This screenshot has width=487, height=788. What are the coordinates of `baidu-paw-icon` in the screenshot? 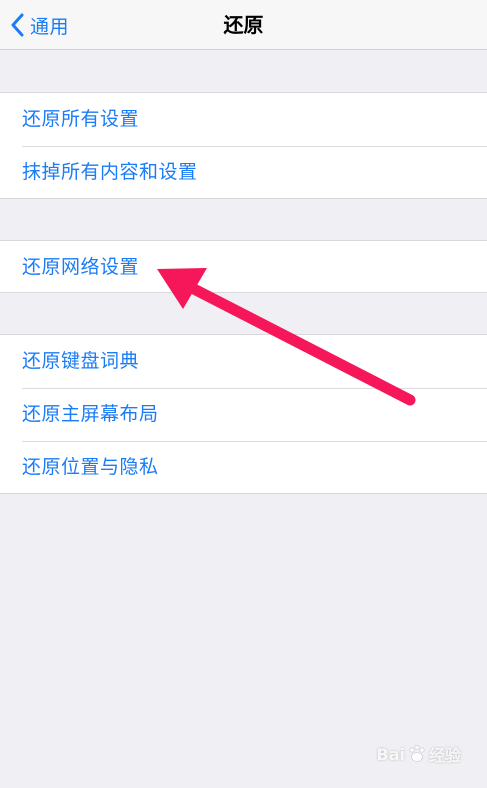 It's located at (417, 753).